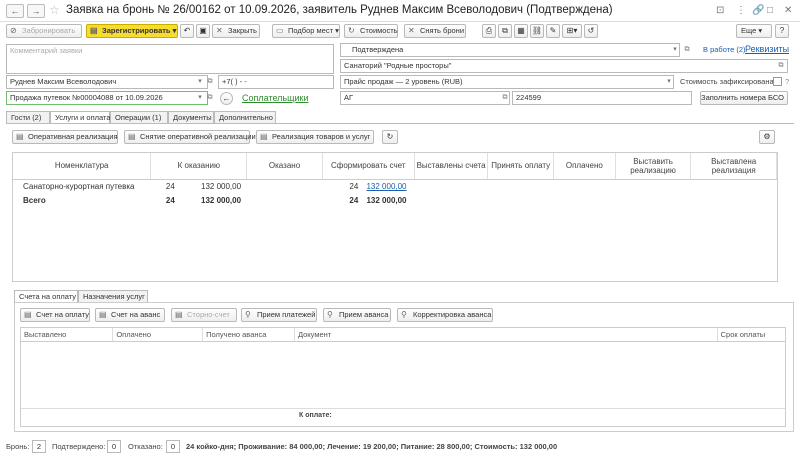  What do you see at coordinates (754, 31) in the screenshot?
I see `more-button: Еще ▾` at bounding box center [754, 31].